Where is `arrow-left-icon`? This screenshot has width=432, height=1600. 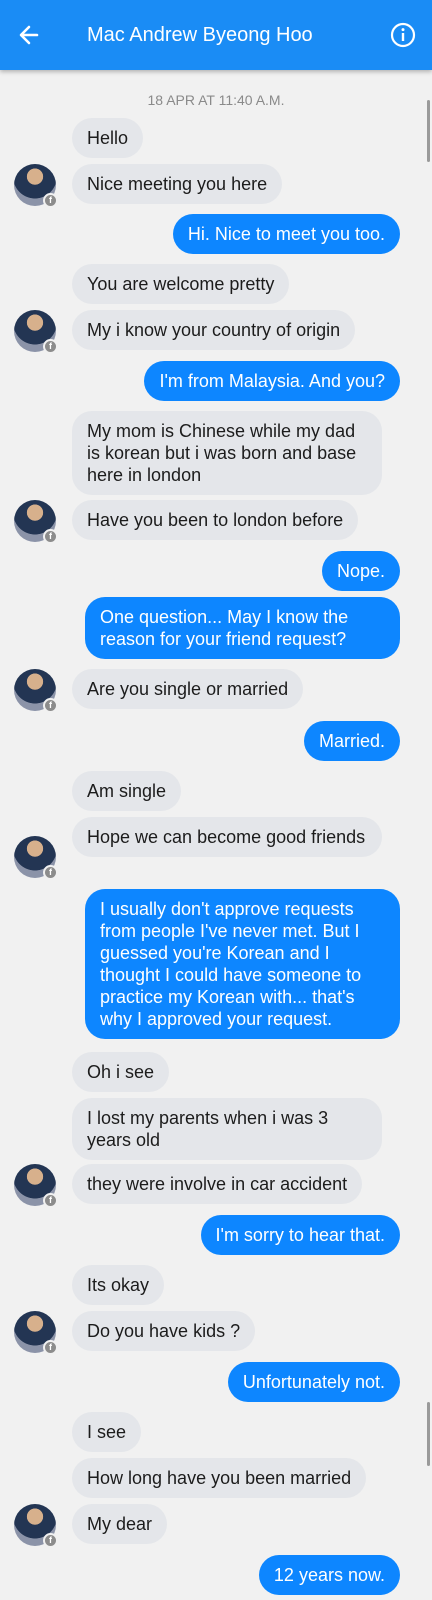
arrow-left-icon is located at coordinates (29, 35).